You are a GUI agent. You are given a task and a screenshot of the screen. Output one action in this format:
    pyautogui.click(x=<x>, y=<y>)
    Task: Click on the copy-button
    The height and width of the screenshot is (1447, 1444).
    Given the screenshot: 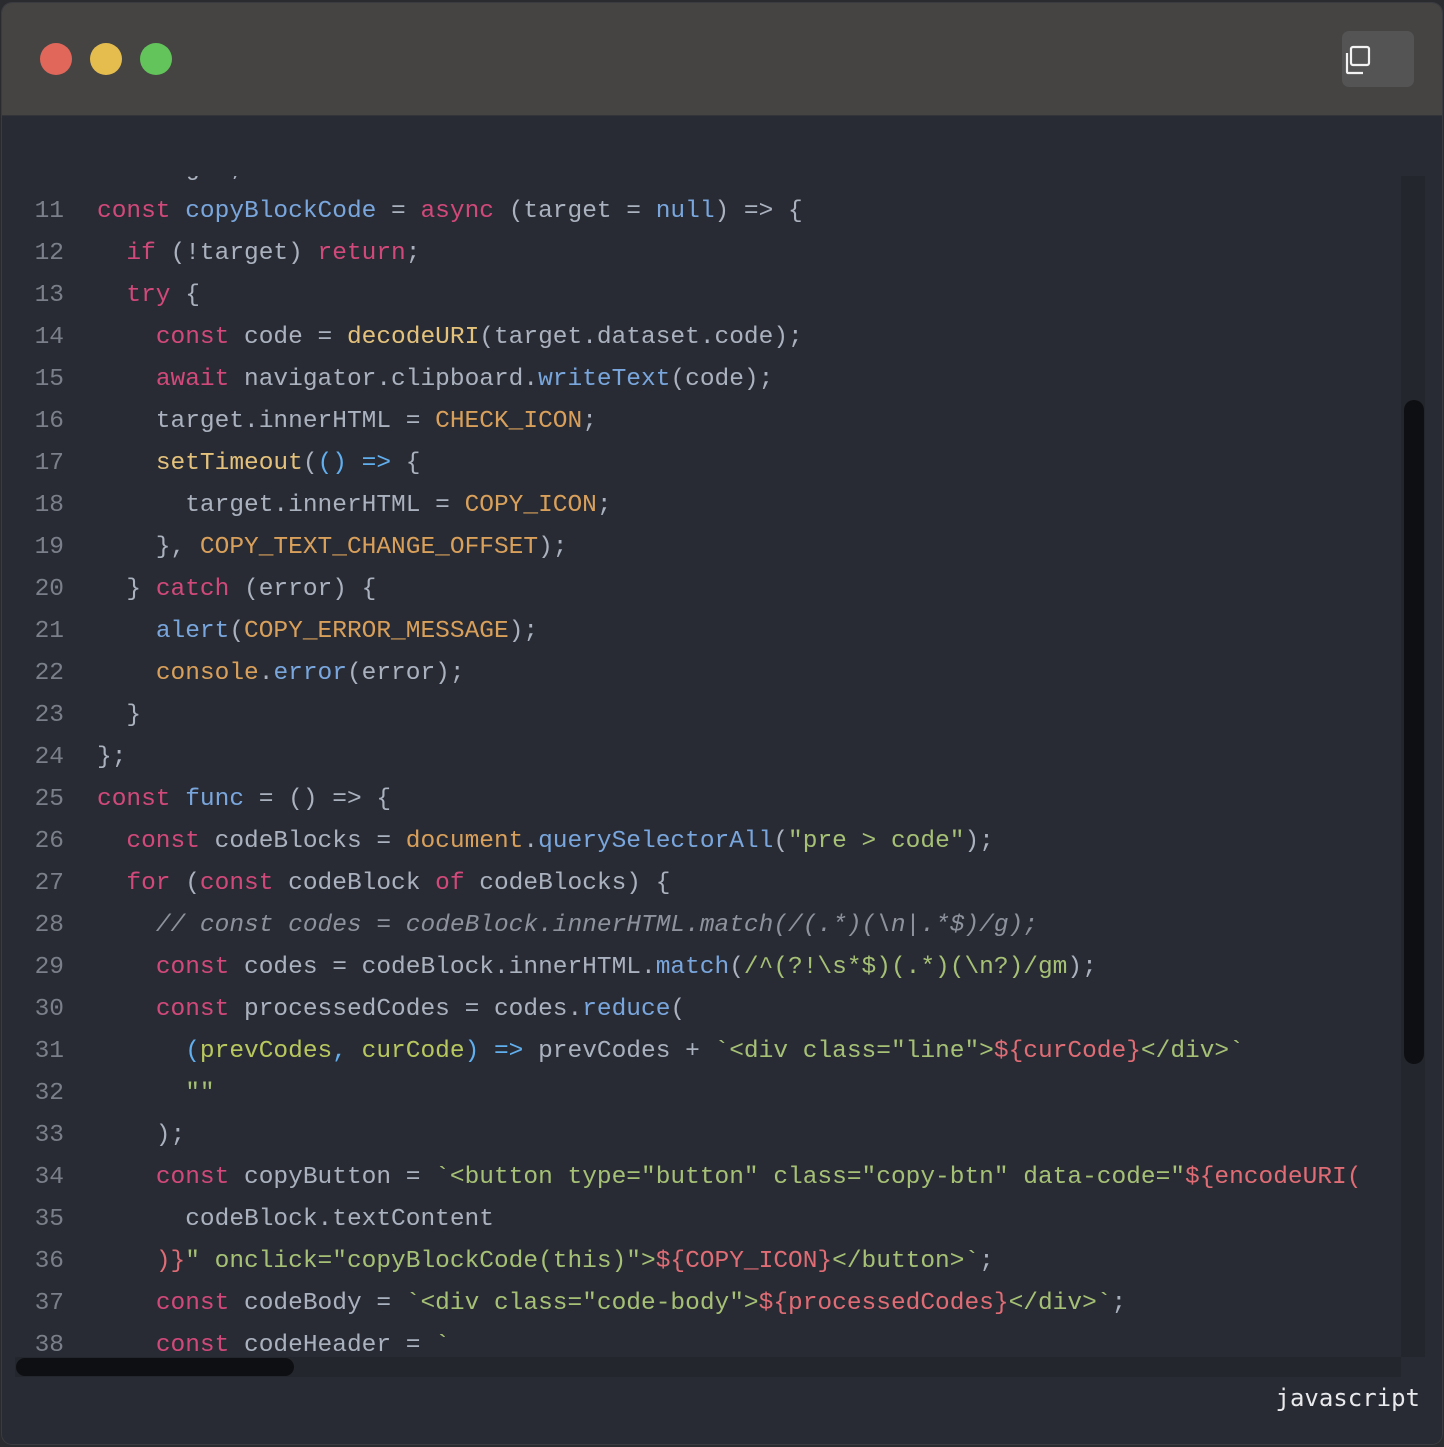 What is the action you would take?
    pyautogui.click(x=1378, y=59)
    